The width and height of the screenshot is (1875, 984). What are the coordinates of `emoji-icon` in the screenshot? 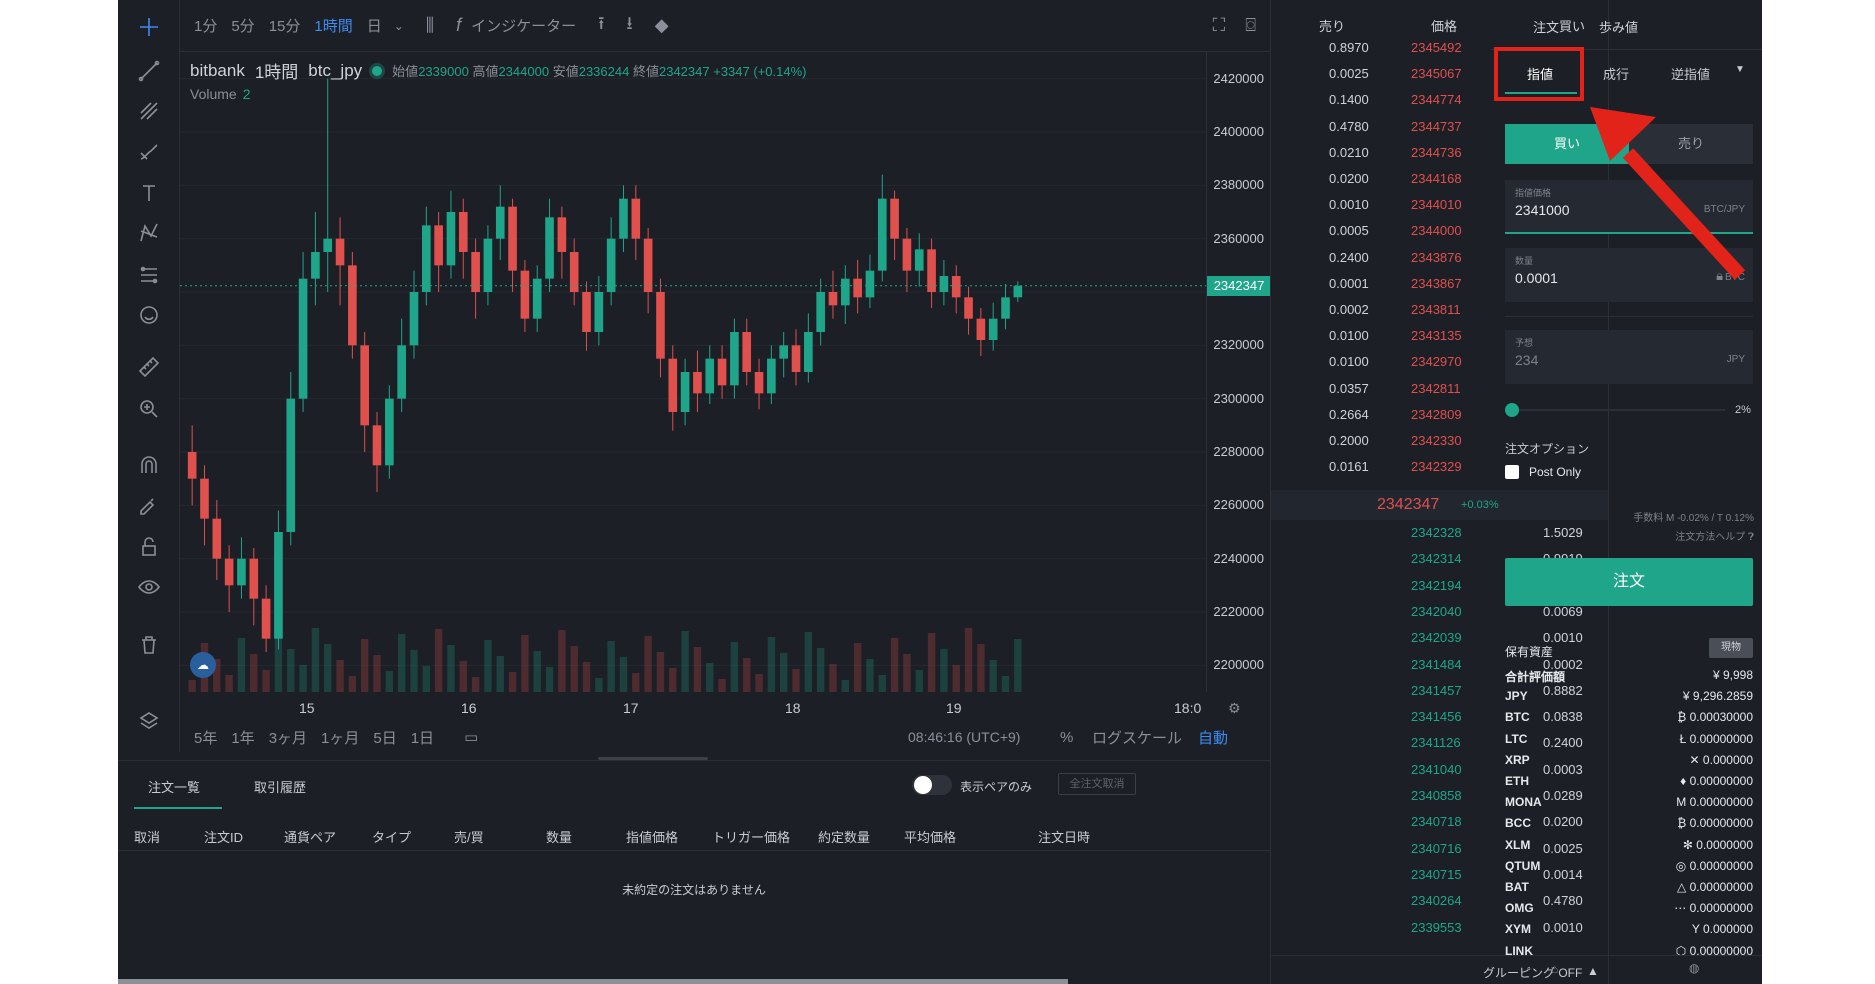 It's located at (149, 315).